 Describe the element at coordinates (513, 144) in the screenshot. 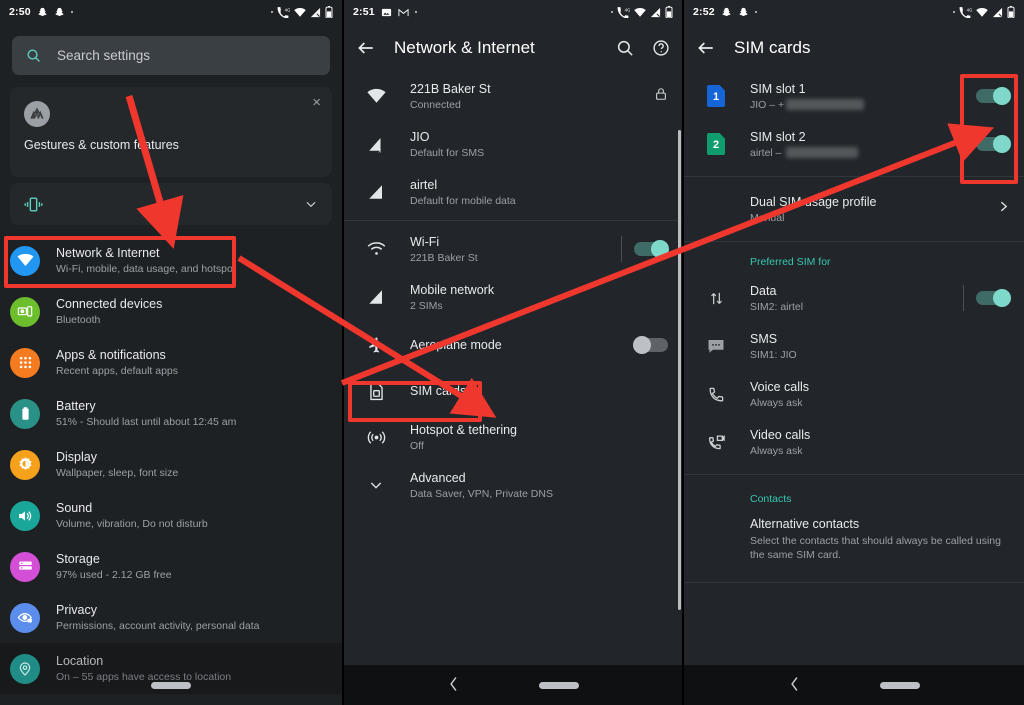

I see `list-item-jio: x JIO Default for SMS` at that location.